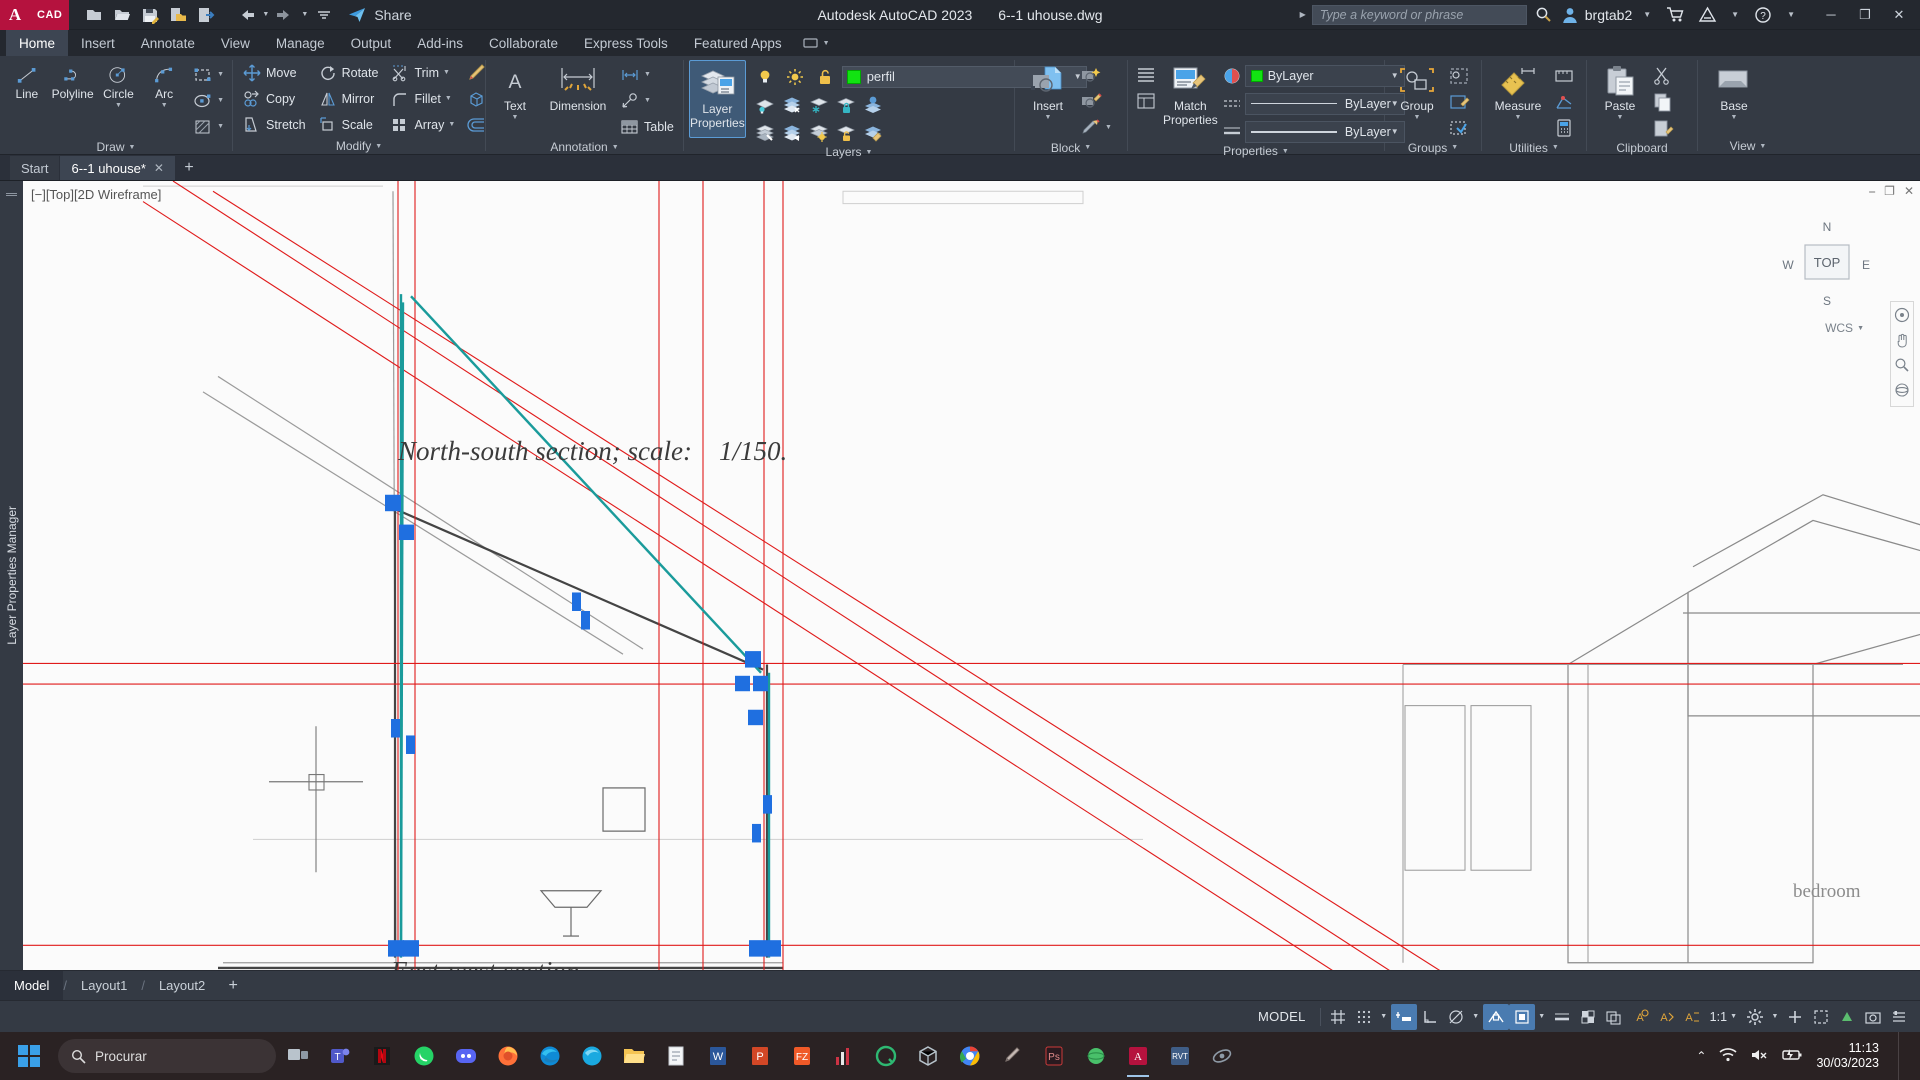  Describe the element at coordinates (208, 100) in the screenshot. I see `ellipse-button: ▼` at that location.